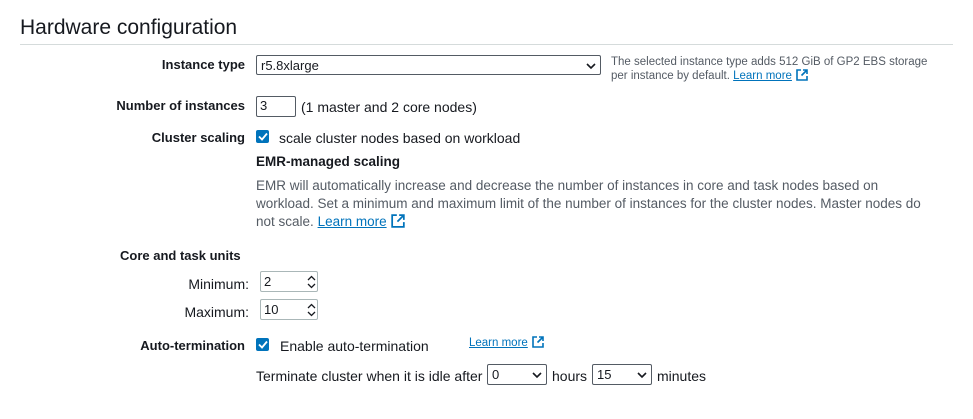 The width and height of the screenshot is (973, 419). Describe the element at coordinates (192, 345) in the screenshot. I see `auto-termination-label: Auto-termination` at that location.